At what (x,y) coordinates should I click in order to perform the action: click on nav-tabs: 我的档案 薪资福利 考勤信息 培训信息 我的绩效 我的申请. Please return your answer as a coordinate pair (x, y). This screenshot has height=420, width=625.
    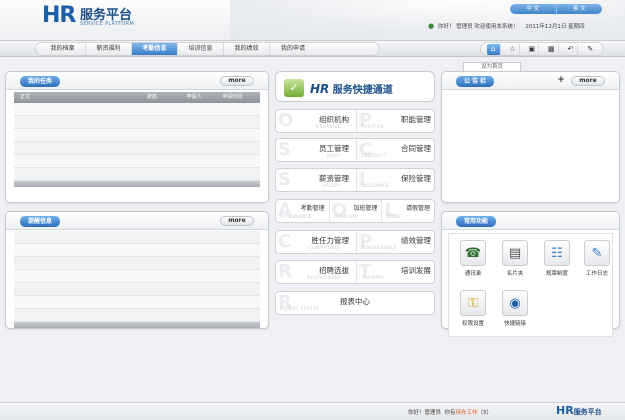
    Looking at the image, I should click on (207, 49).